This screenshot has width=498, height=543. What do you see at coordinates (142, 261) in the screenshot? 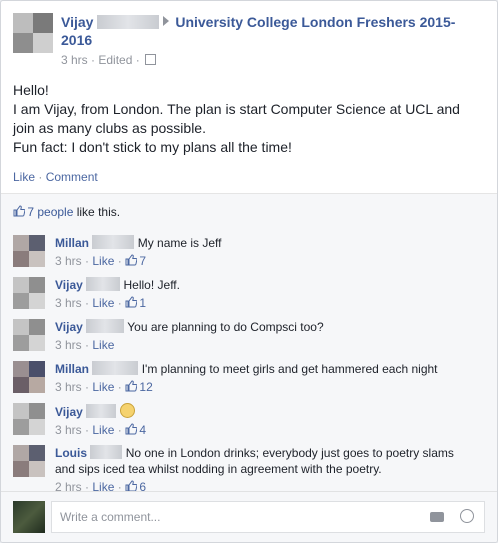
I see `comment-like-count: 7` at bounding box center [142, 261].